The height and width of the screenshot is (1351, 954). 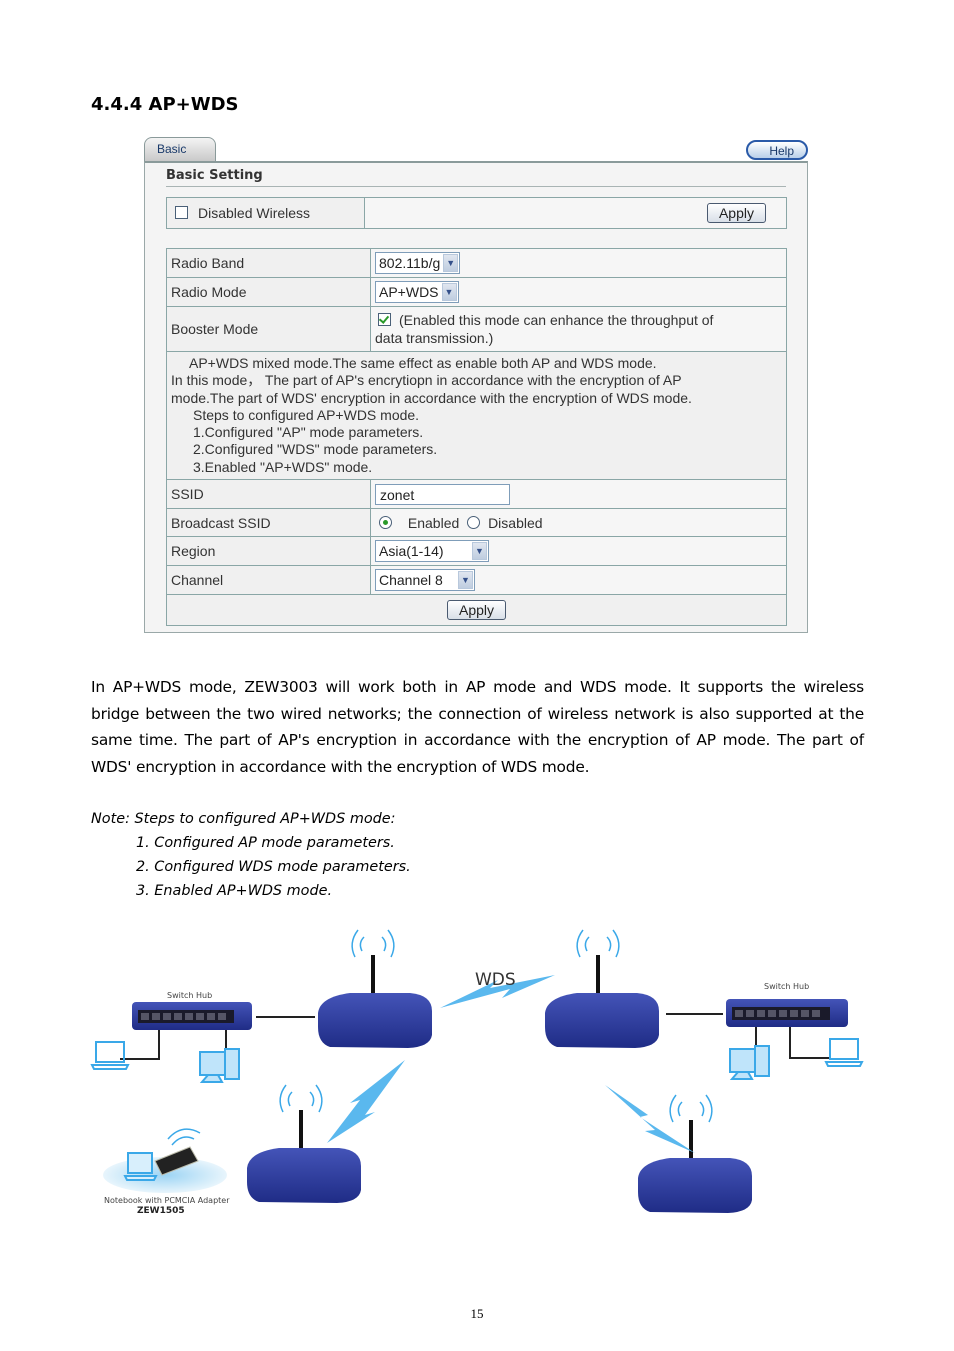 I want to click on disabled-wireless-cell: Disabled Wireless, so click(x=265, y=213).